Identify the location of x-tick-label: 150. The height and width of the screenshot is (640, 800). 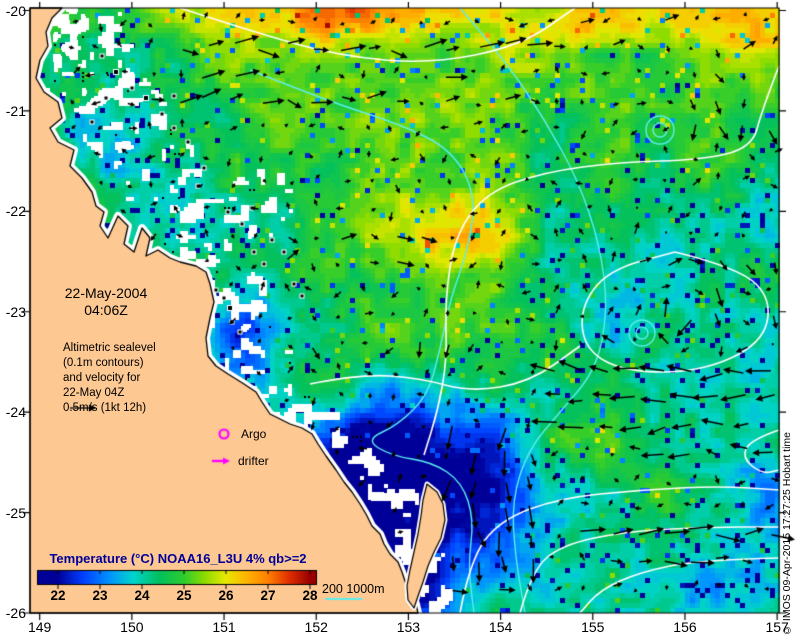
(132, 627).